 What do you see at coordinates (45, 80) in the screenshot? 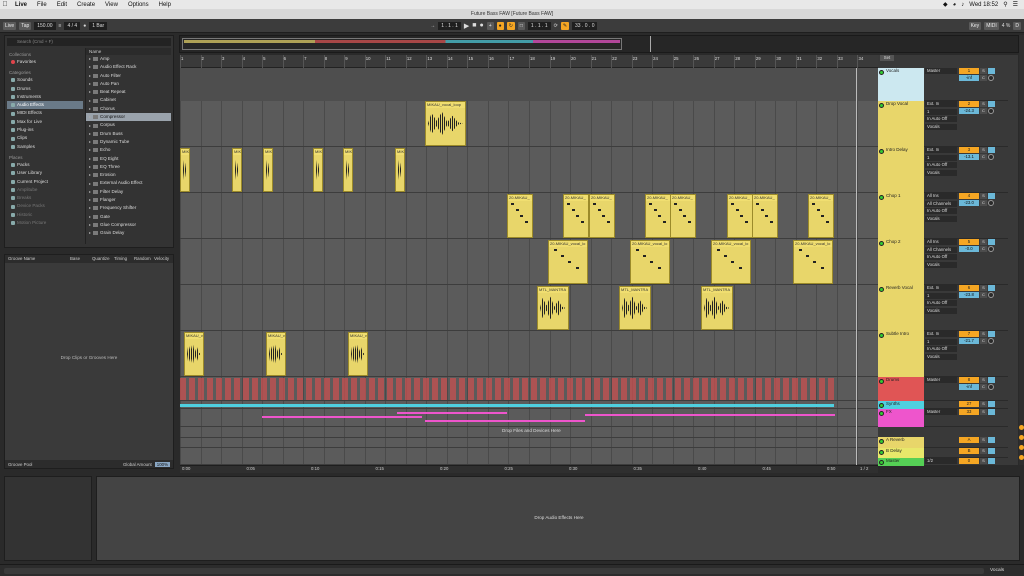
I see `category-sounds: Sounds` at bounding box center [45, 80].